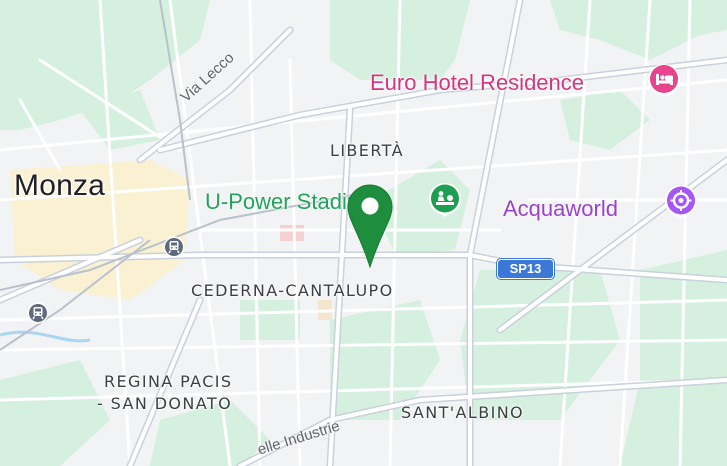 The width and height of the screenshot is (727, 466). I want to click on location-pin-icon, so click(370, 226).